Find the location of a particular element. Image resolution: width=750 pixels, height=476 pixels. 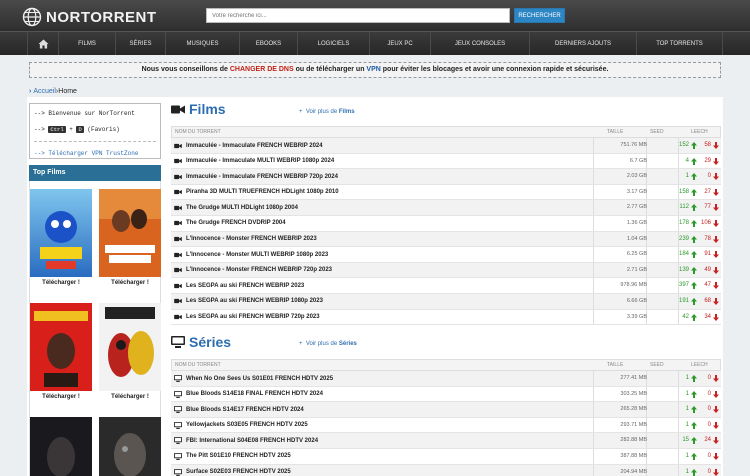

series-more-link: + Voir plus de Séries is located at coordinates (328, 344).